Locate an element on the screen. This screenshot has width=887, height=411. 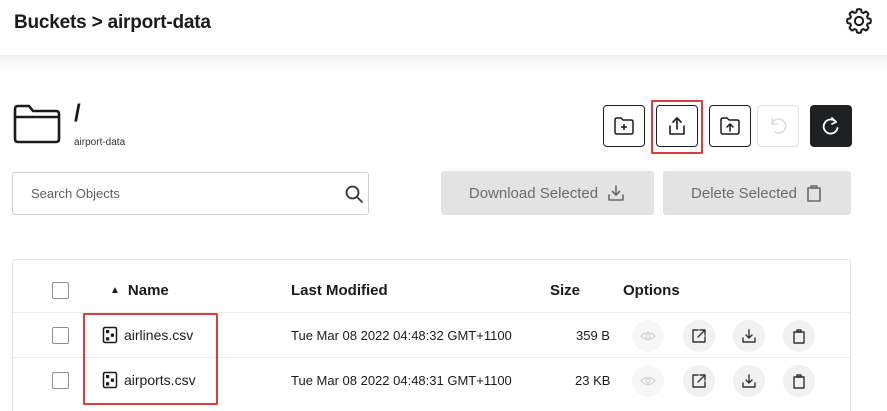
size-cell: 23 KB is located at coordinates (593, 380).